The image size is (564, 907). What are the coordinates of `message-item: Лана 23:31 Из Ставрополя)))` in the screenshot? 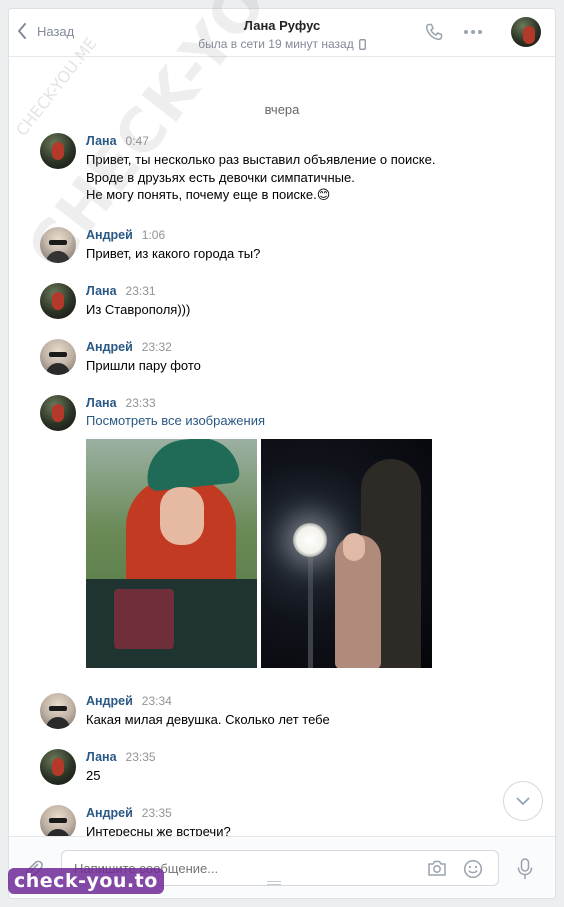 It's located at (115, 301).